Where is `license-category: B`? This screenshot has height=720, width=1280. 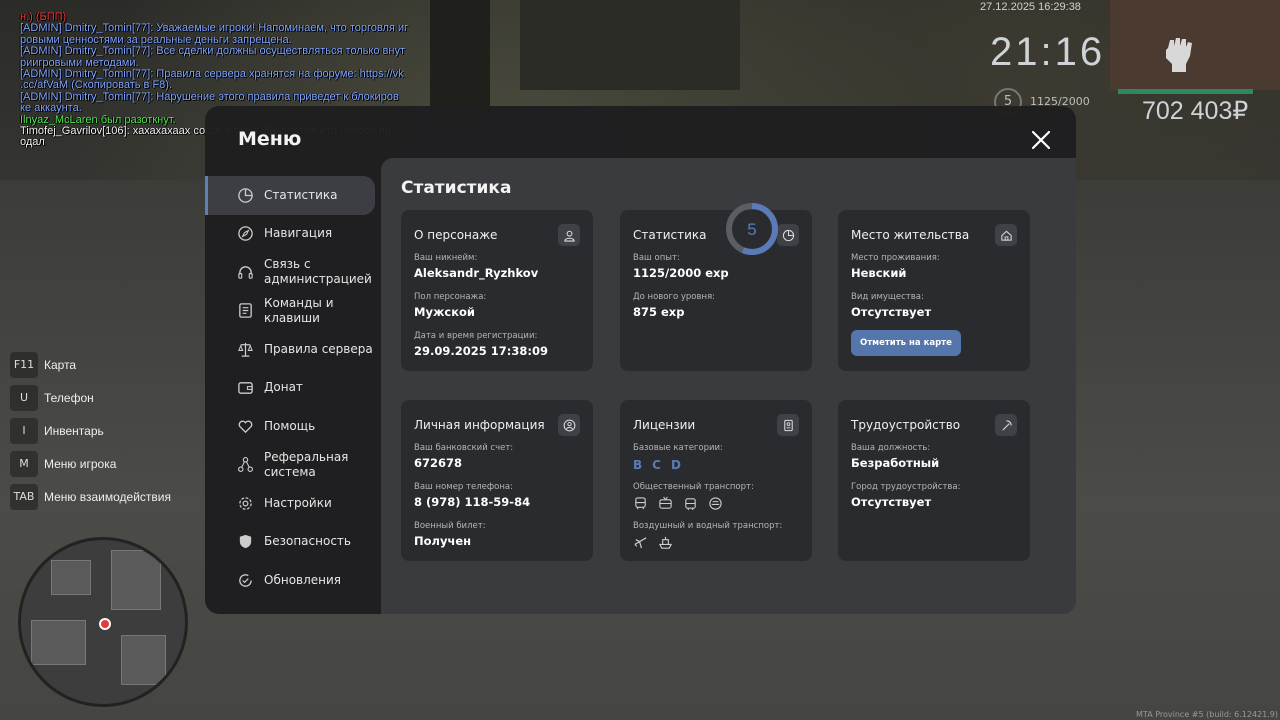
license-category: B is located at coordinates (638, 465).